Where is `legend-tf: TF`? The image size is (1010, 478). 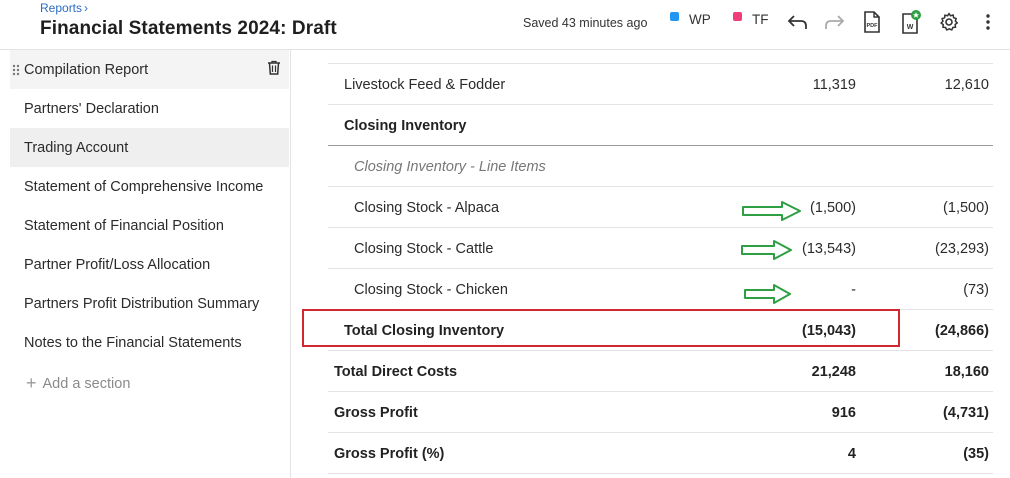 legend-tf: TF is located at coordinates (751, 19).